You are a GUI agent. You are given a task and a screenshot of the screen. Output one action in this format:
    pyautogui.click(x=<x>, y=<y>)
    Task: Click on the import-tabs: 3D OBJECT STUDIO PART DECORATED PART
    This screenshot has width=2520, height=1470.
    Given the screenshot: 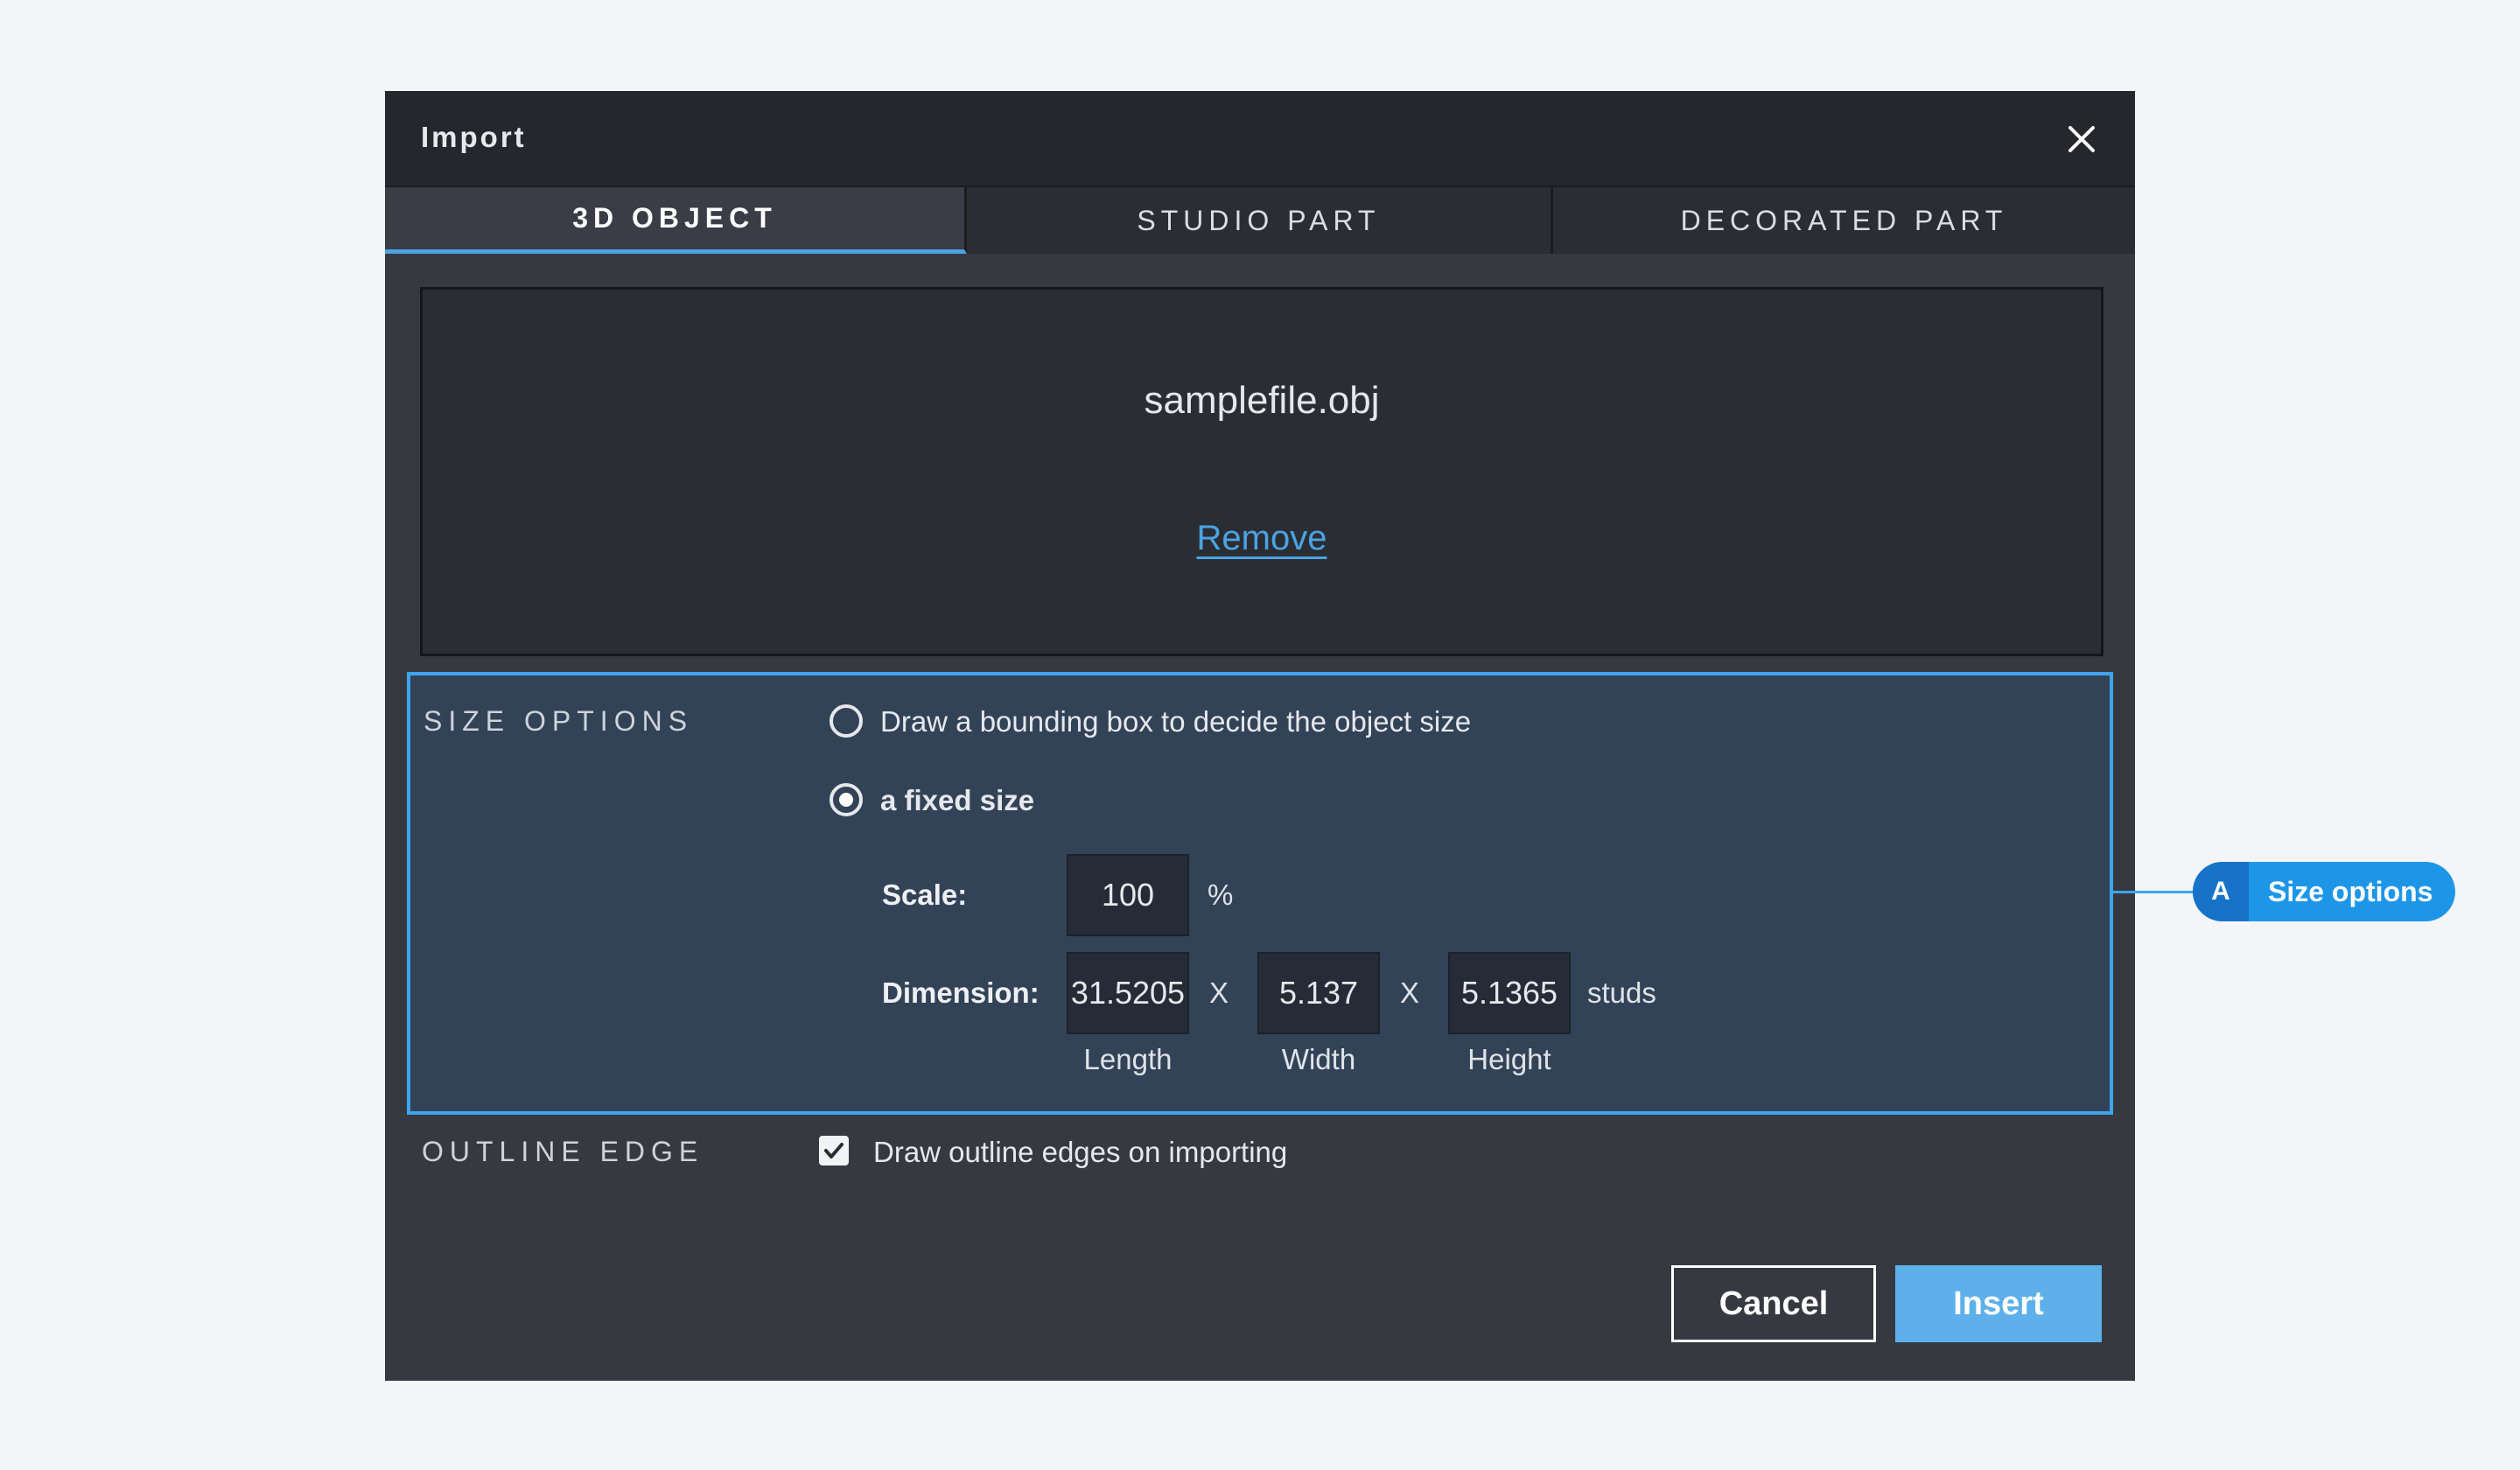 What is the action you would take?
    pyautogui.click(x=1260, y=220)
    